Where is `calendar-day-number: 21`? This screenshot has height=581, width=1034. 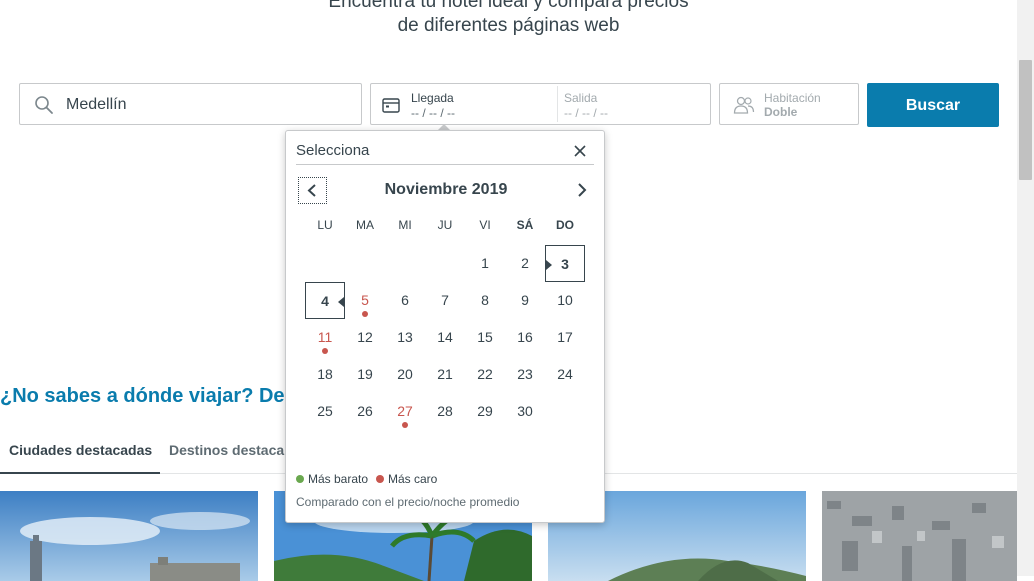 calendar-day-number: 21 is located at coordinates (445, 374).